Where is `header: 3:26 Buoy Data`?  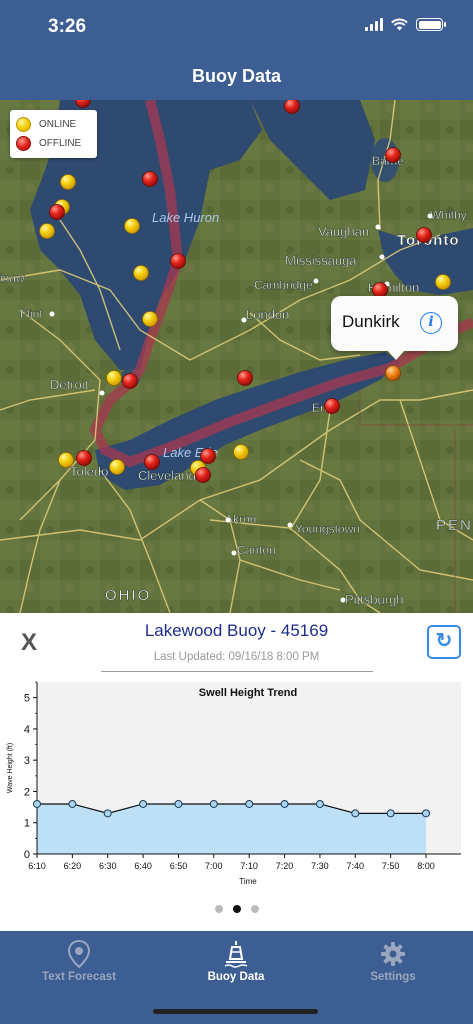 header: 3:26 Buoy Data is located at coordinates (236, 50).